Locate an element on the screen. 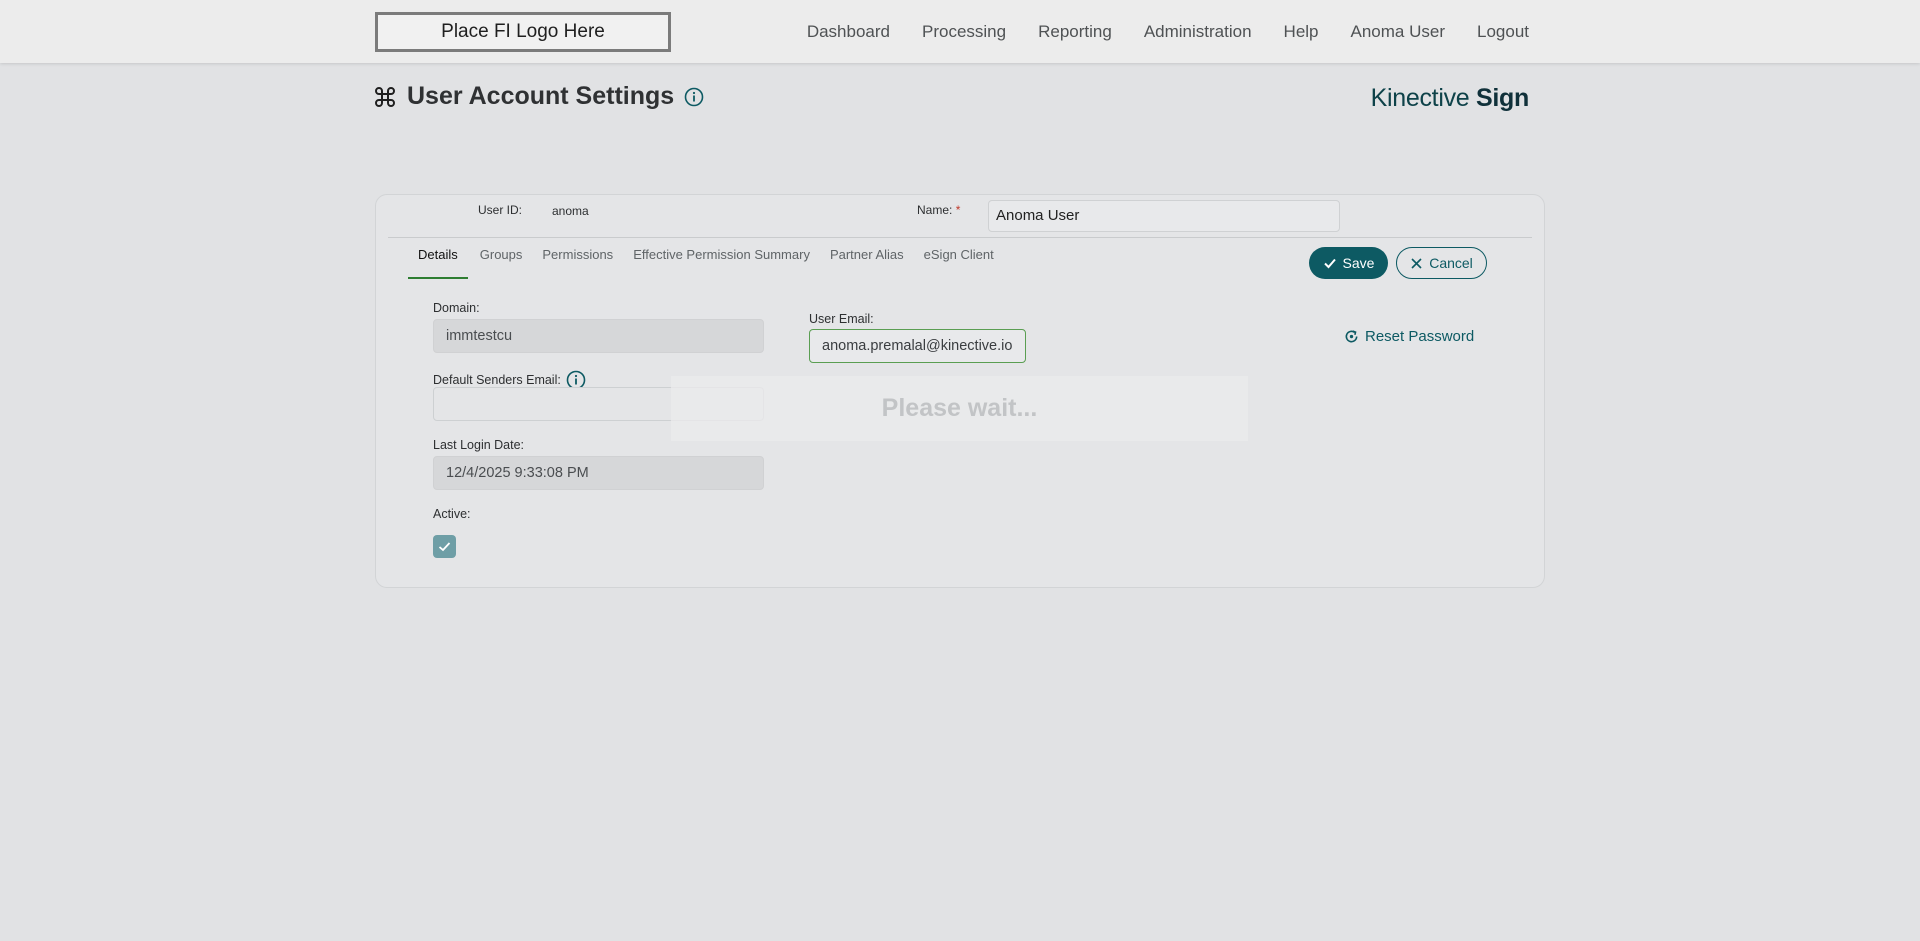  checkmark-icon is located at coordinates (444, 547).